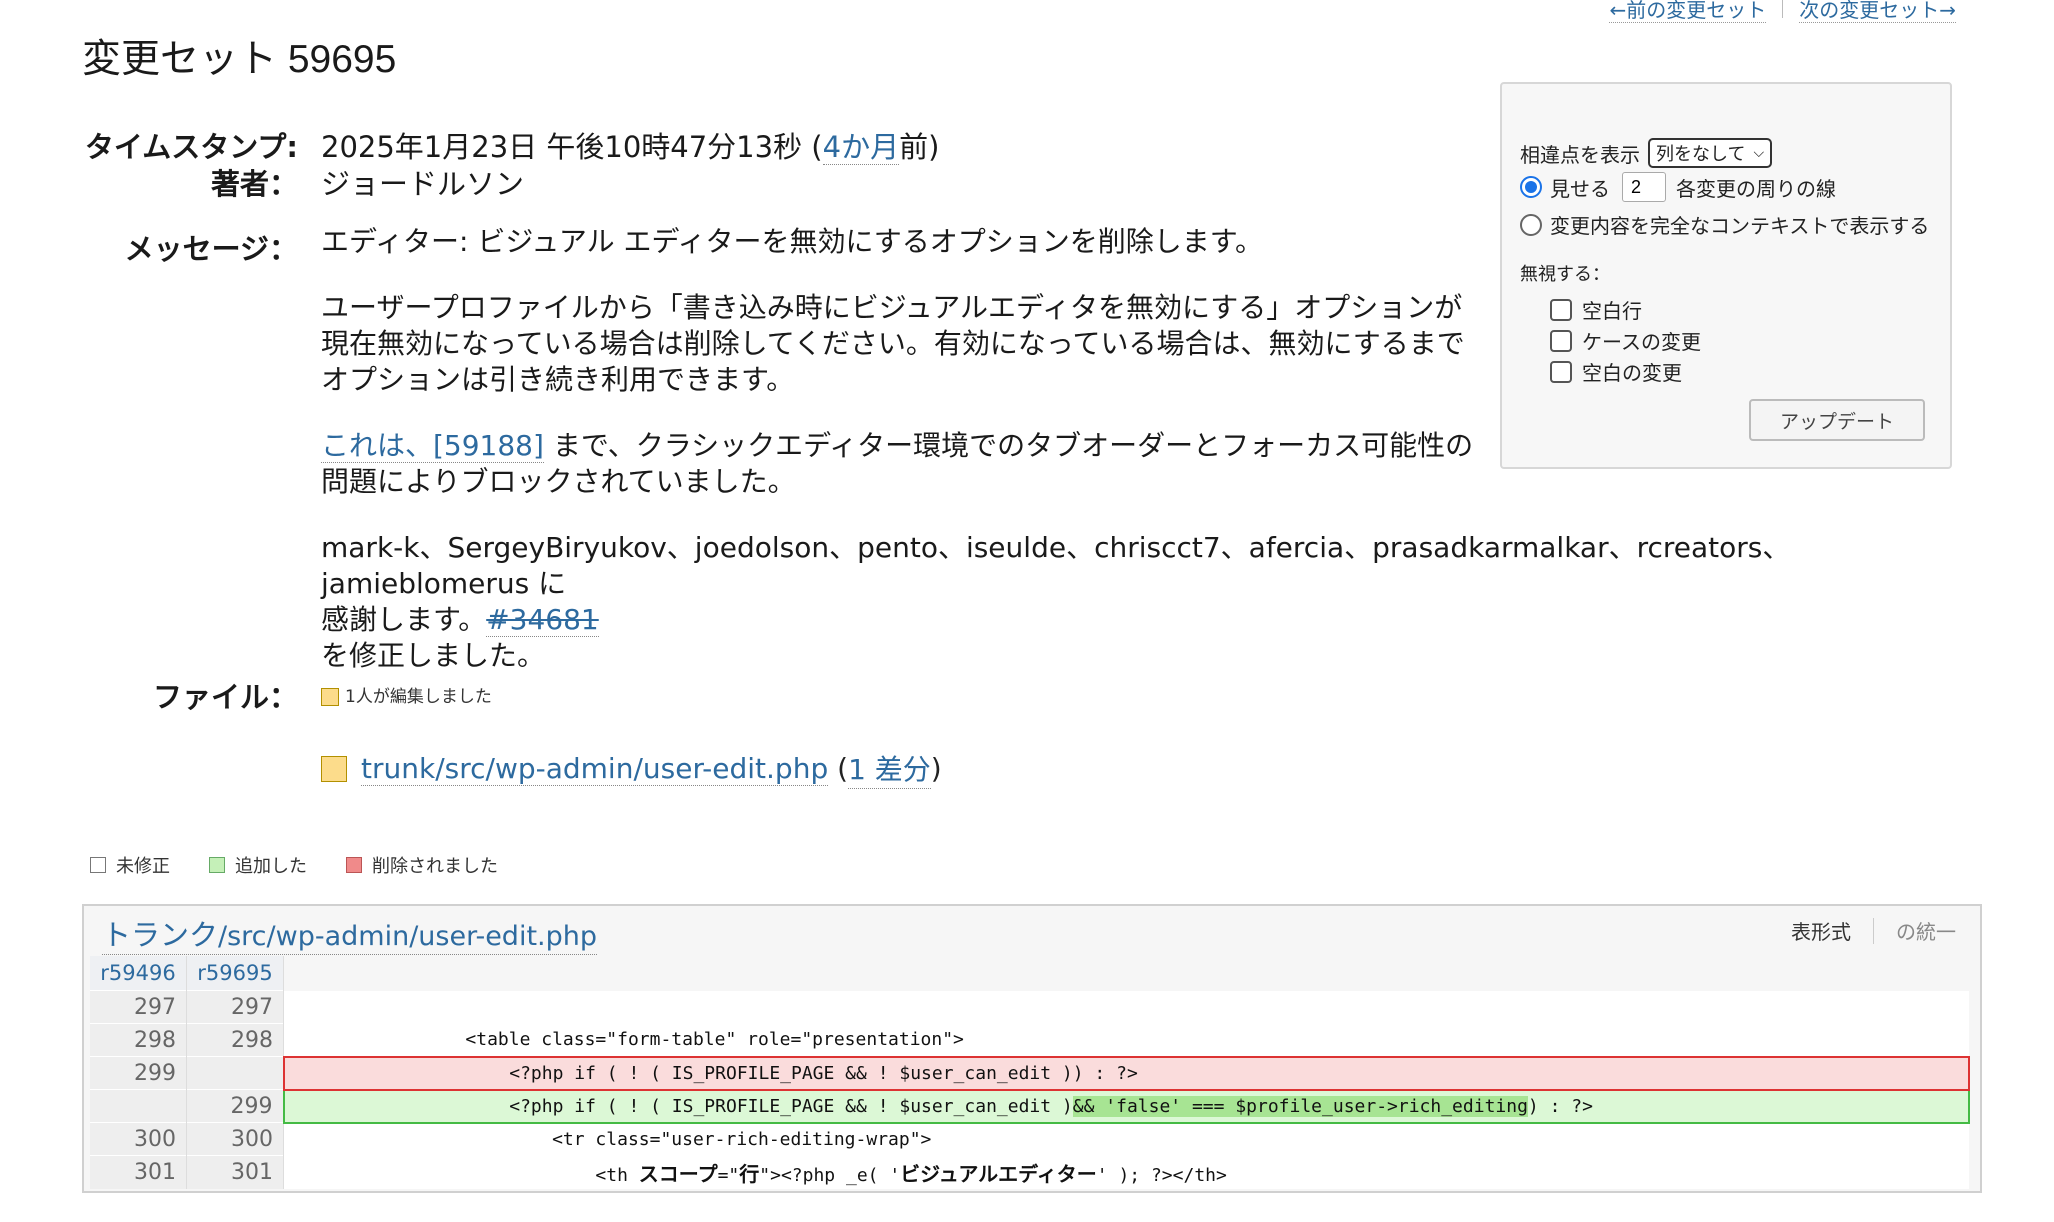 The image size is (2054, 1222). Describe the element at coordinates (749, 1173) in the screenshot. I see `code-seg-jp: 行` at that location.